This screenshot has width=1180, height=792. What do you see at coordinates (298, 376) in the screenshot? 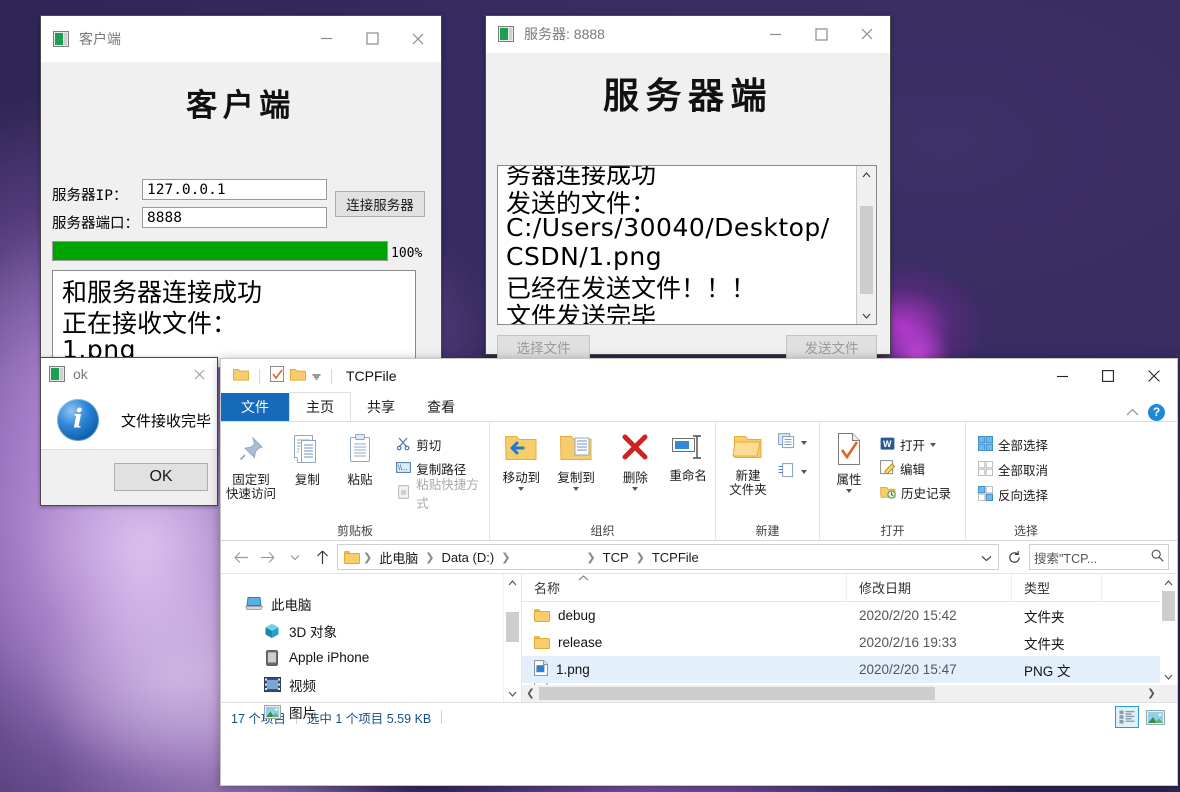
I see `new-folder-icon` at bounding box center [298, 376].